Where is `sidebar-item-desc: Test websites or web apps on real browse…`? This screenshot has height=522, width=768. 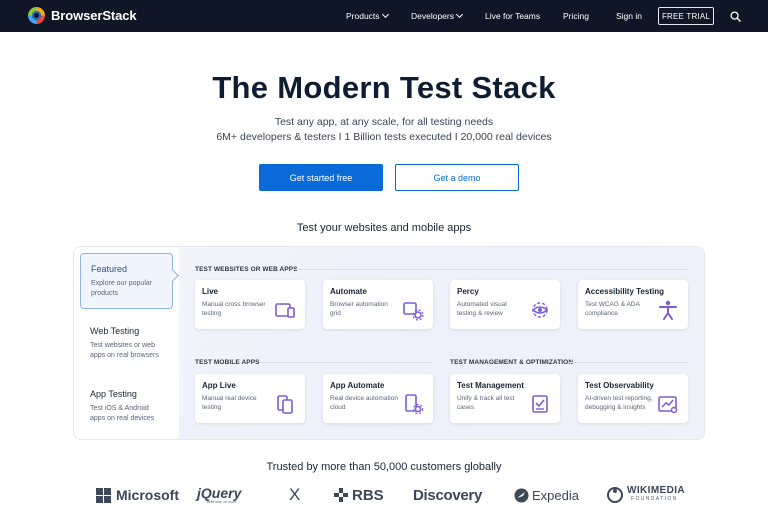
sidebar-item-desc: Test websites or web apps on real browse… is located at coordinates (124, 350).